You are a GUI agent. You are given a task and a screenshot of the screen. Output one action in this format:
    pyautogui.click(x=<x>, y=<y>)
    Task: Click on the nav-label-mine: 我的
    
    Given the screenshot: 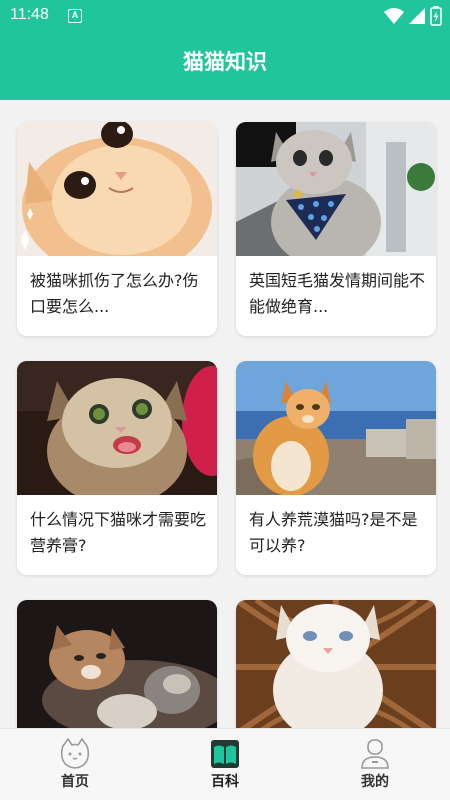 What is the action you would take?
    pyautogui.click(x=375, y=782)
    